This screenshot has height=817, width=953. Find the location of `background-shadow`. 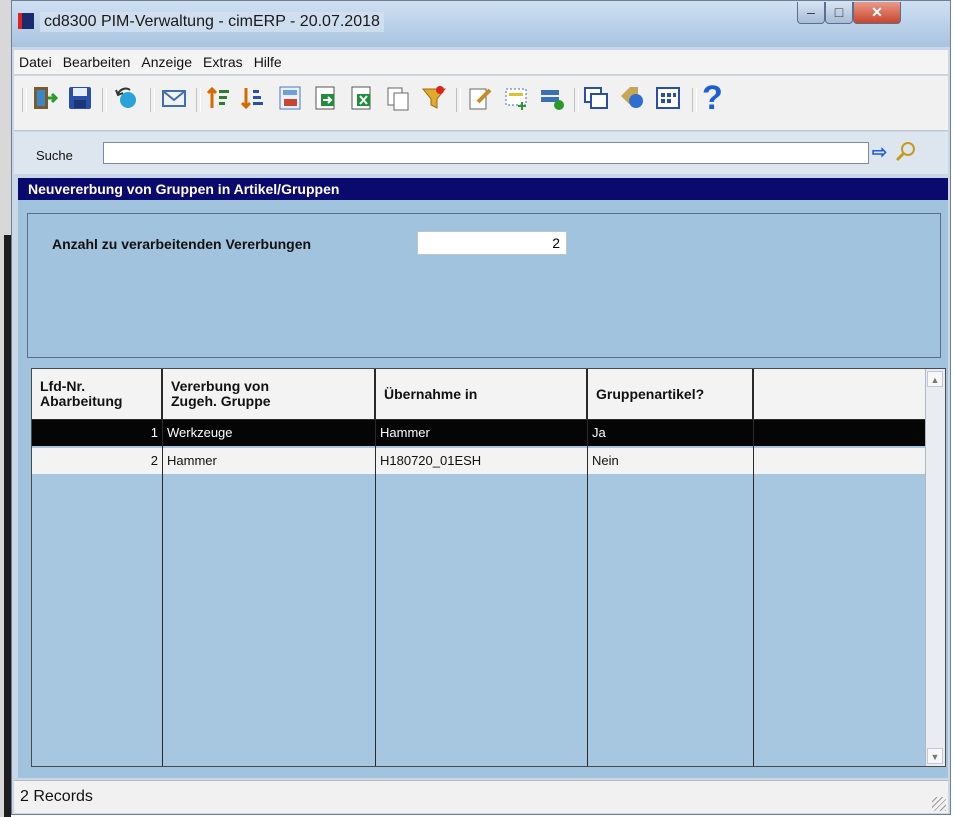

background-shadow is located at coordinates (7, 526).